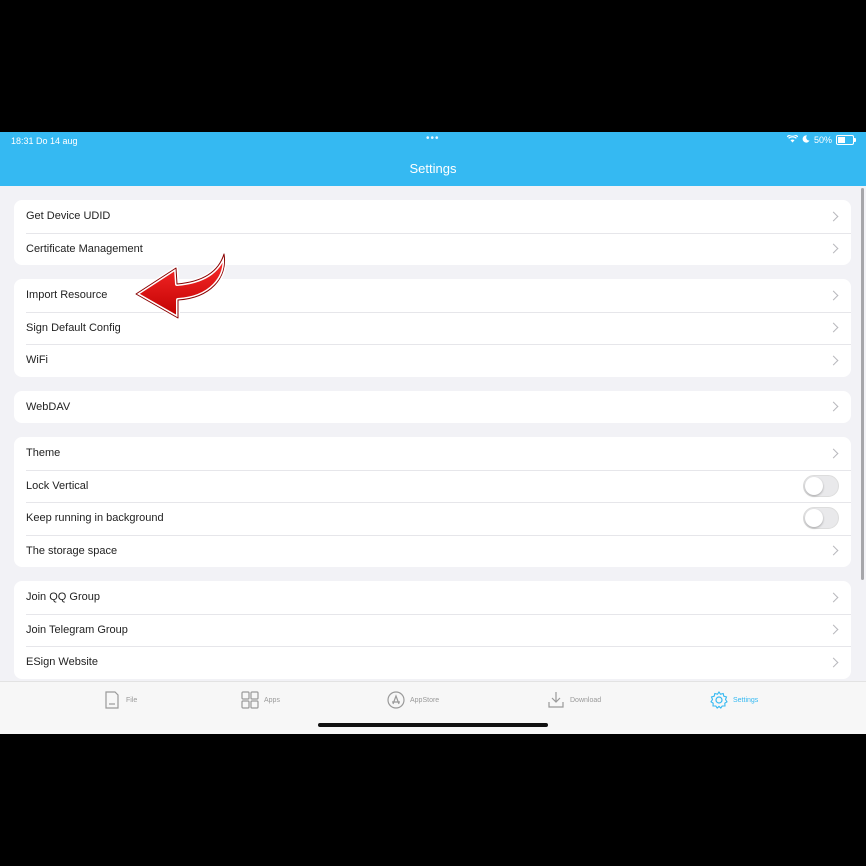  Describe the element at coordinates (432, 486) in the screenshot. I see `row-lock-vertical: Lock Vertical` at that location.